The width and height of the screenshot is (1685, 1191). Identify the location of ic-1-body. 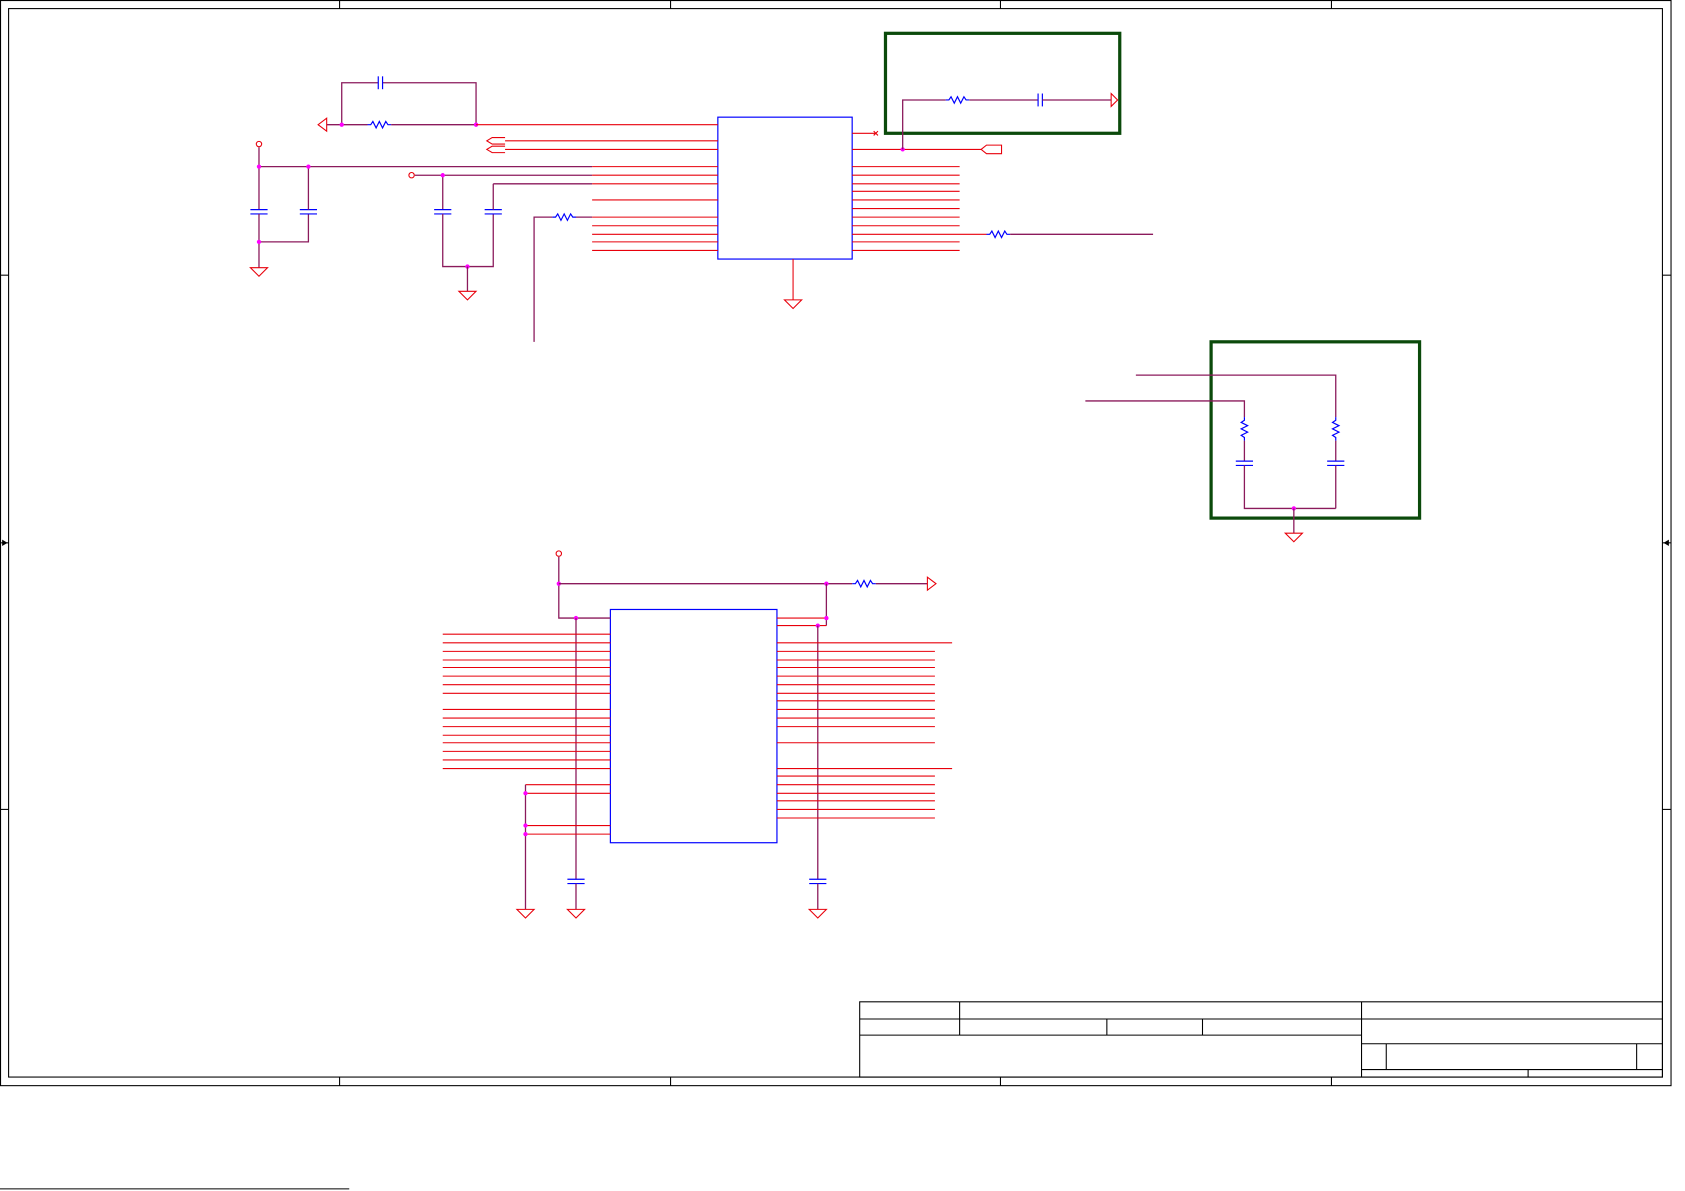
(785, 188).